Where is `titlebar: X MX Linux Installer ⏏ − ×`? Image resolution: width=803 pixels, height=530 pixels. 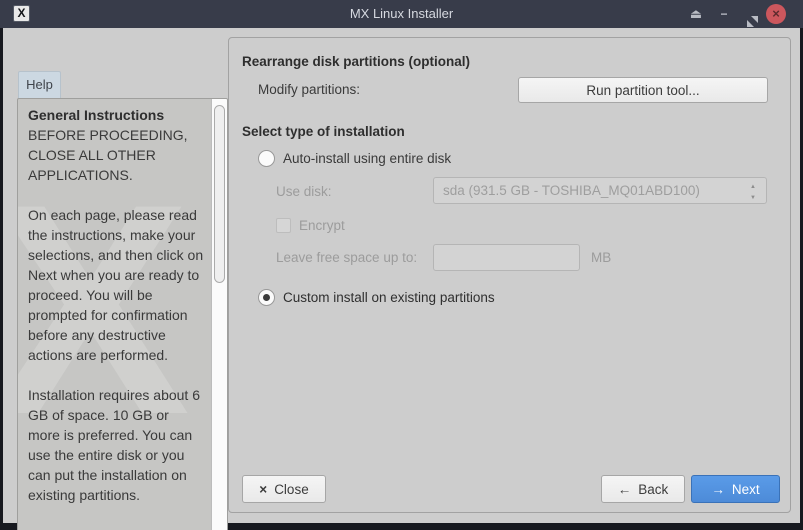 titlebar: X MX Linux Installer ⏏ − × is located at coordinates (401, 14).